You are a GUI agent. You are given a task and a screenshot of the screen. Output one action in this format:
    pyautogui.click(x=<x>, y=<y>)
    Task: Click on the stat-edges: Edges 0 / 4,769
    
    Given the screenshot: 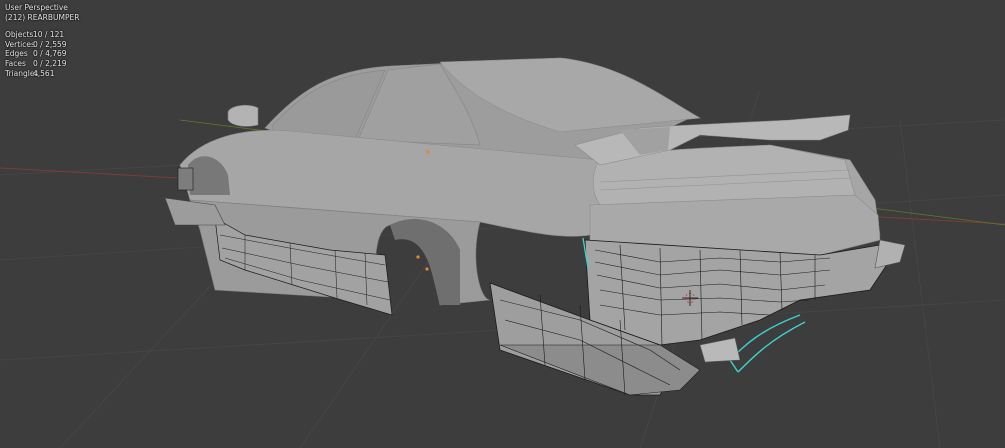 What is the action you would take?
    pyautogui.click(x=42, y=54)
    